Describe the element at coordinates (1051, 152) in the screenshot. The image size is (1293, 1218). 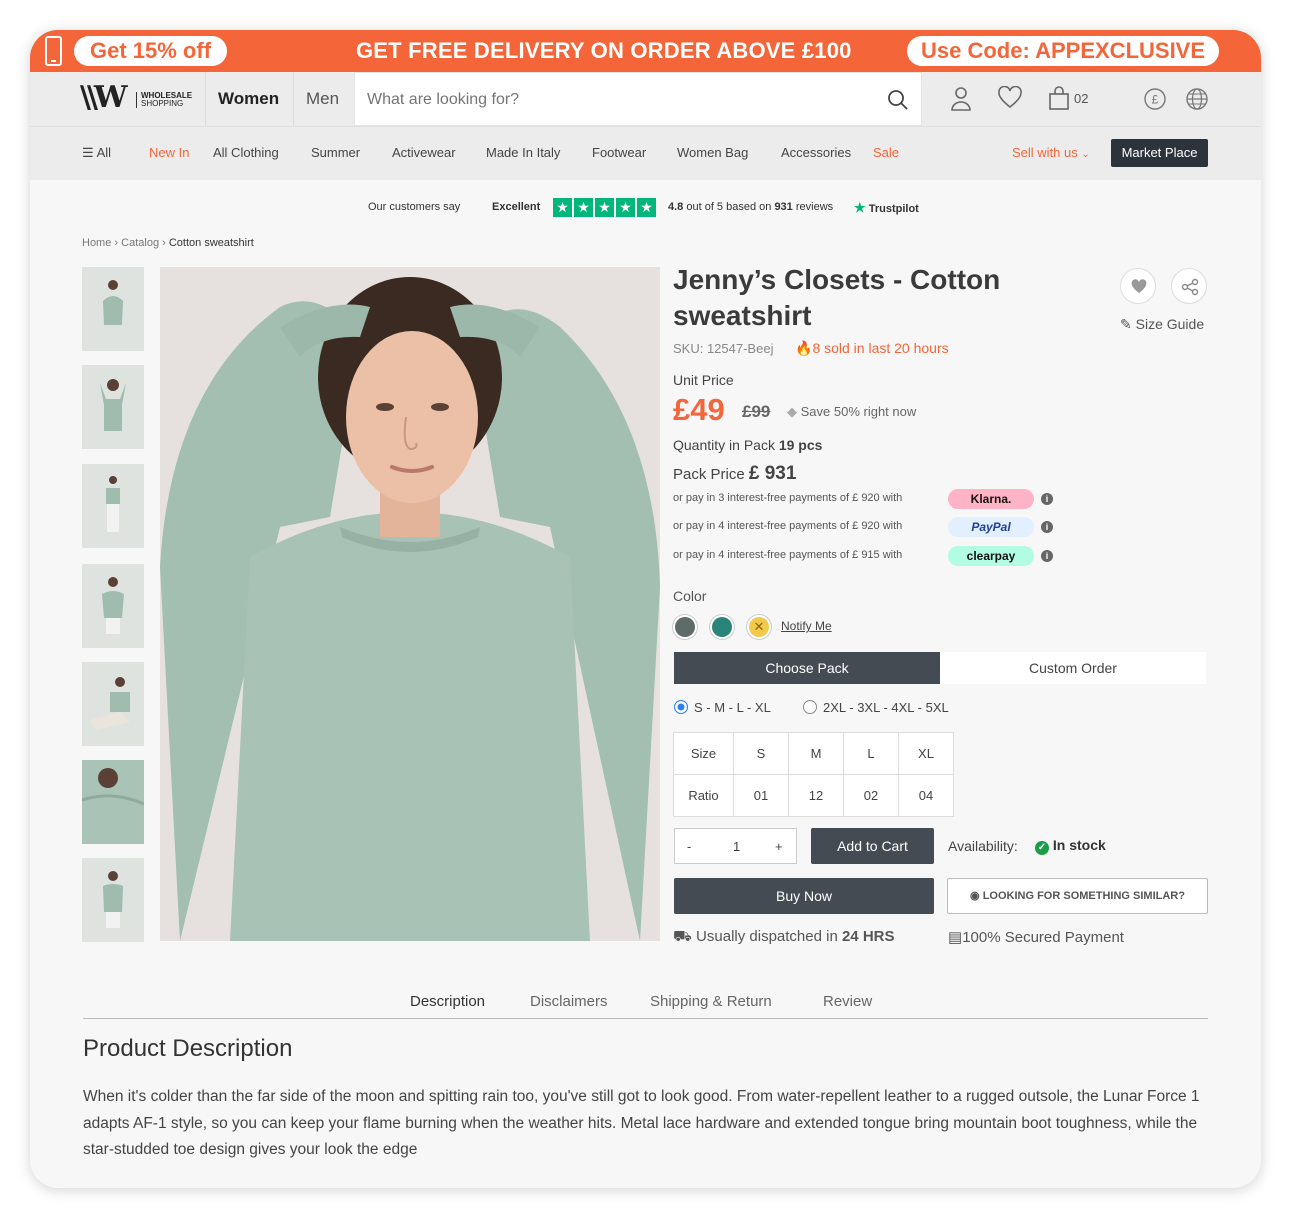
I see `nav-sell-with-us: Sell with us ⌄` at that location.